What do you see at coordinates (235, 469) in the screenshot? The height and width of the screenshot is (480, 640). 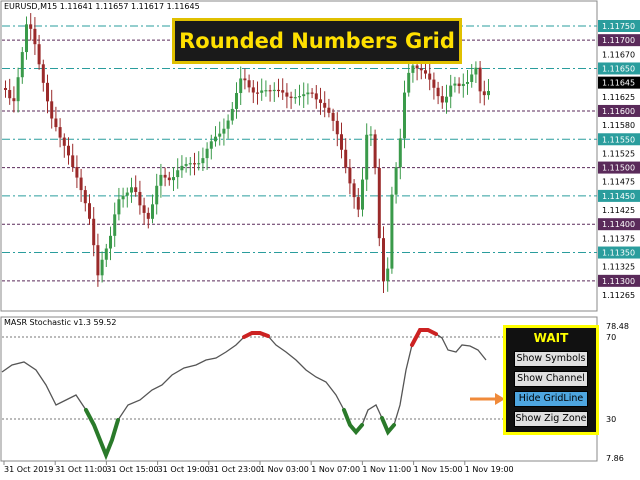 I see `time-label: 31 Oct 23:00` at bounding box center [235, 469].